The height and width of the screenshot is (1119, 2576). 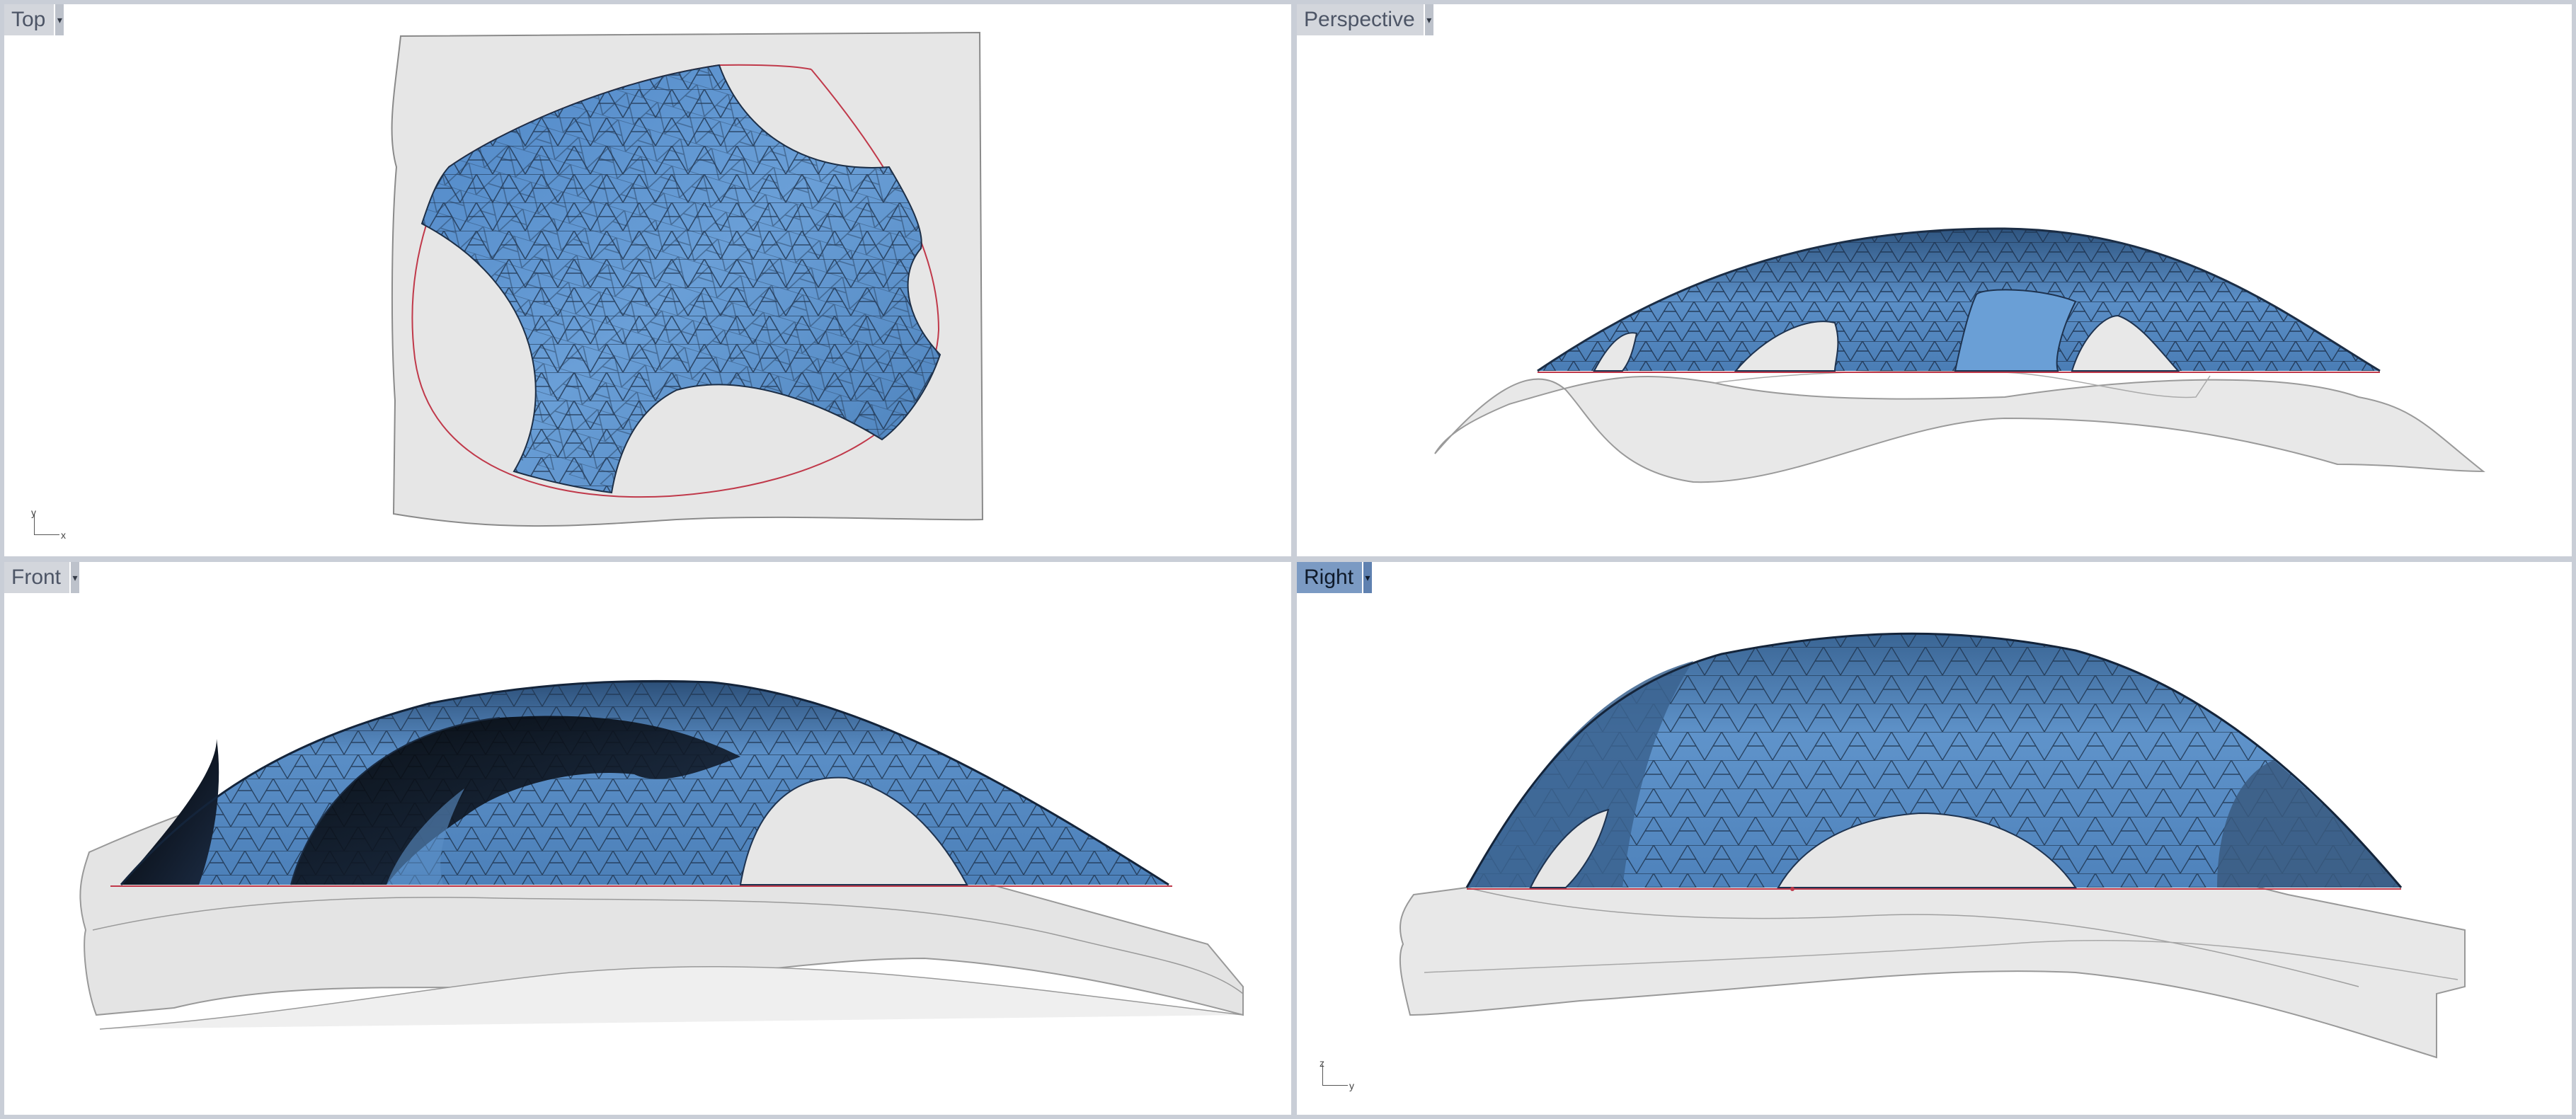 What do you see at coordinates (63, 535) in the screenshot?
I see `axis-label-horizontal: x` at bounding box center [63, 535].